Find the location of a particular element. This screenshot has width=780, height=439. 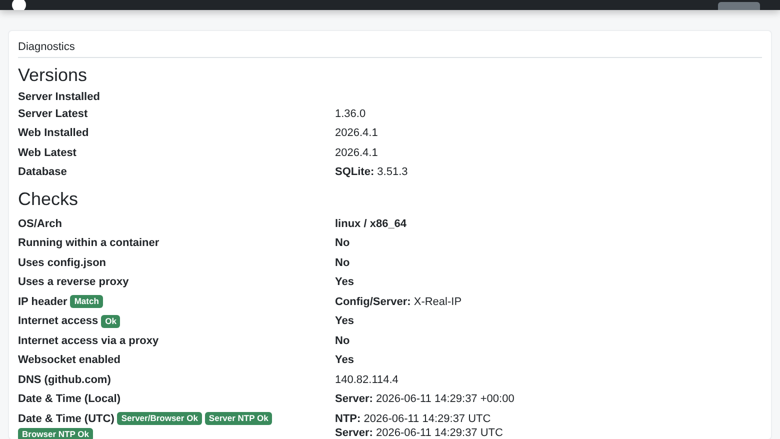

status-badge: Browser NTP Ok is located at coordinates (55, 433).